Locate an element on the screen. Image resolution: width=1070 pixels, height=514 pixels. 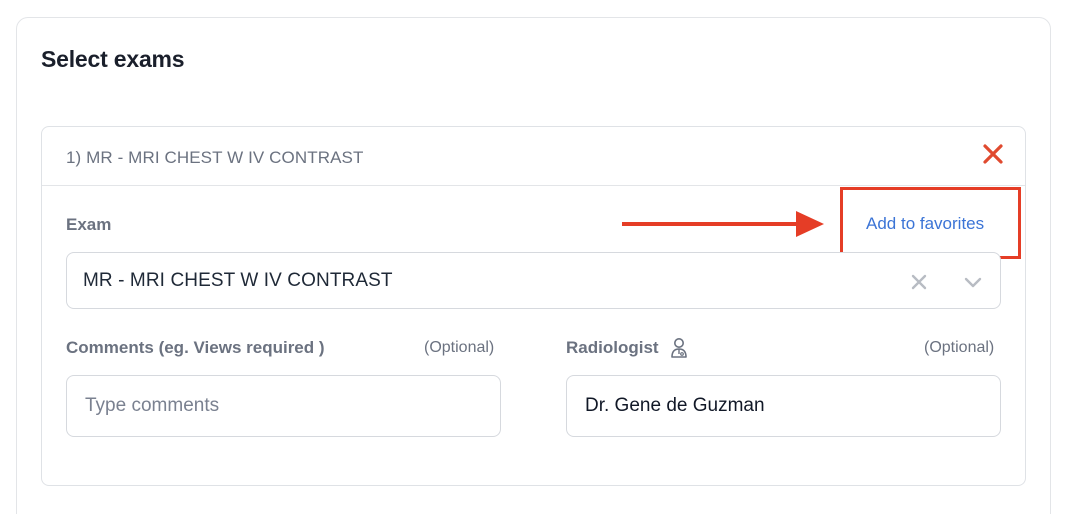
remove-exam-button is located at coordinates (993, 154).